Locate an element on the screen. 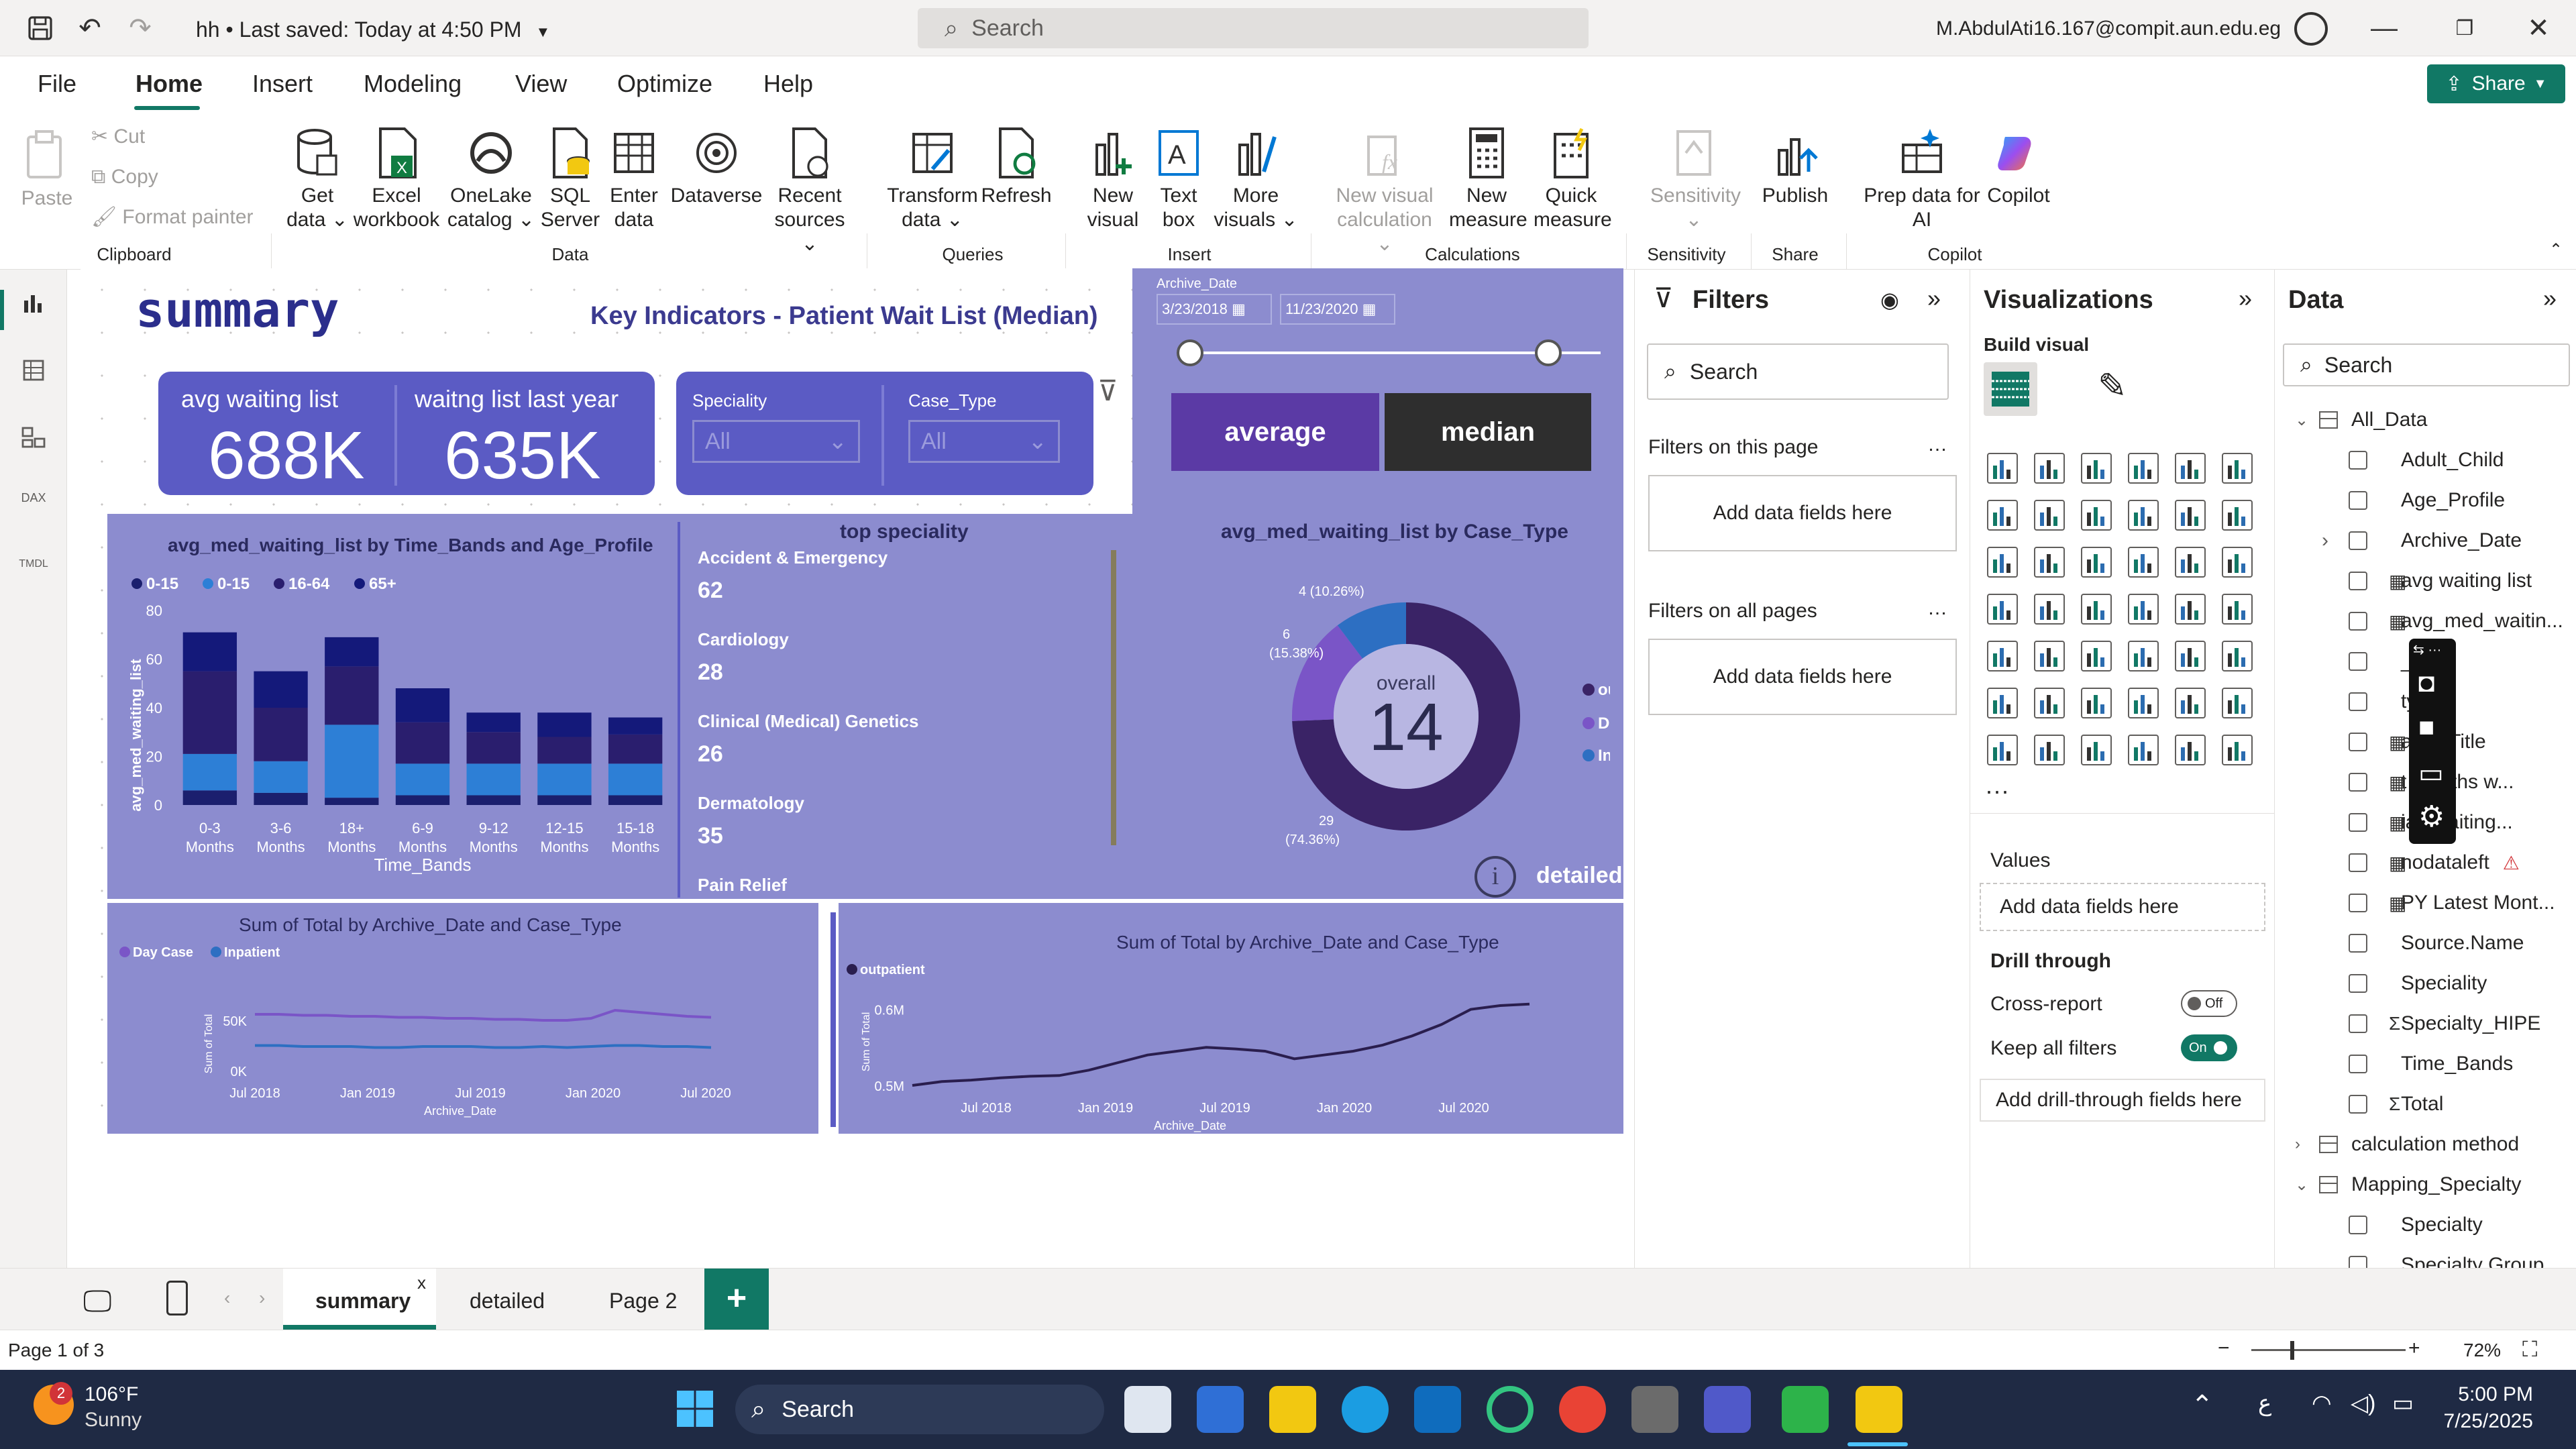  new-measure-button: New measure is located at coordinates (1488, 179).